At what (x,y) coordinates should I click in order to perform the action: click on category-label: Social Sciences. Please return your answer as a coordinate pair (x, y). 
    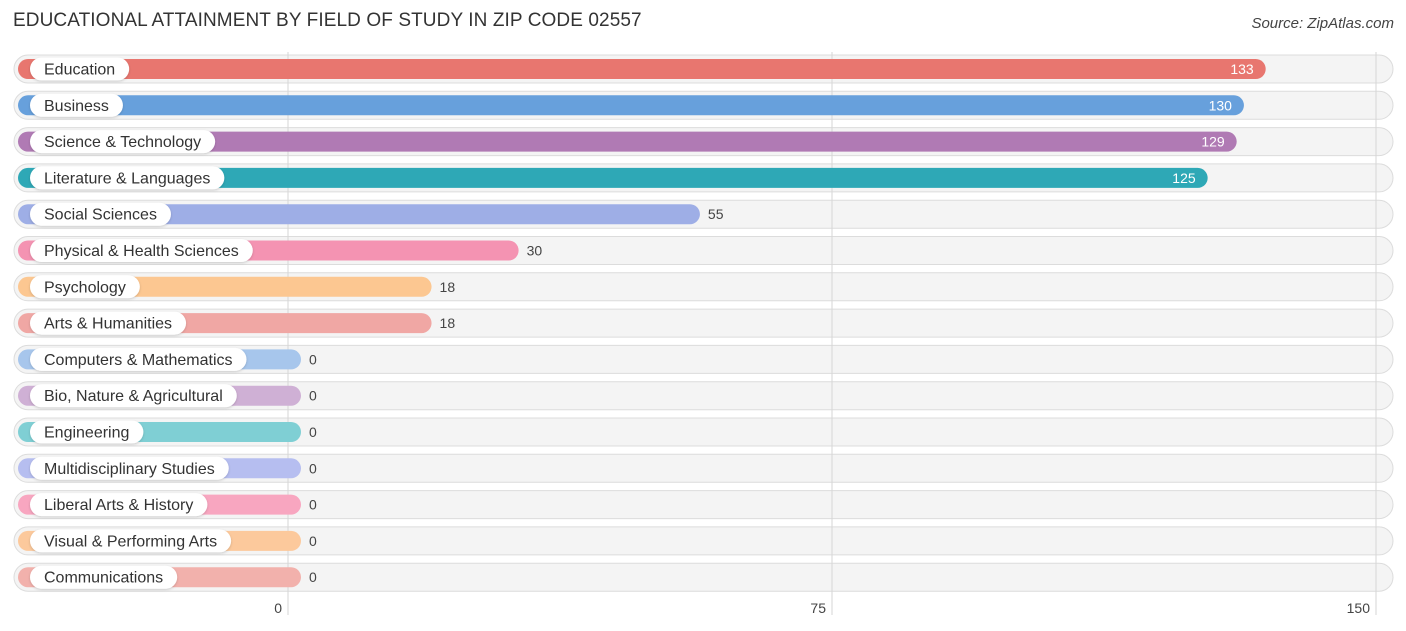
    Looking at the image, I should click on (100, 215).